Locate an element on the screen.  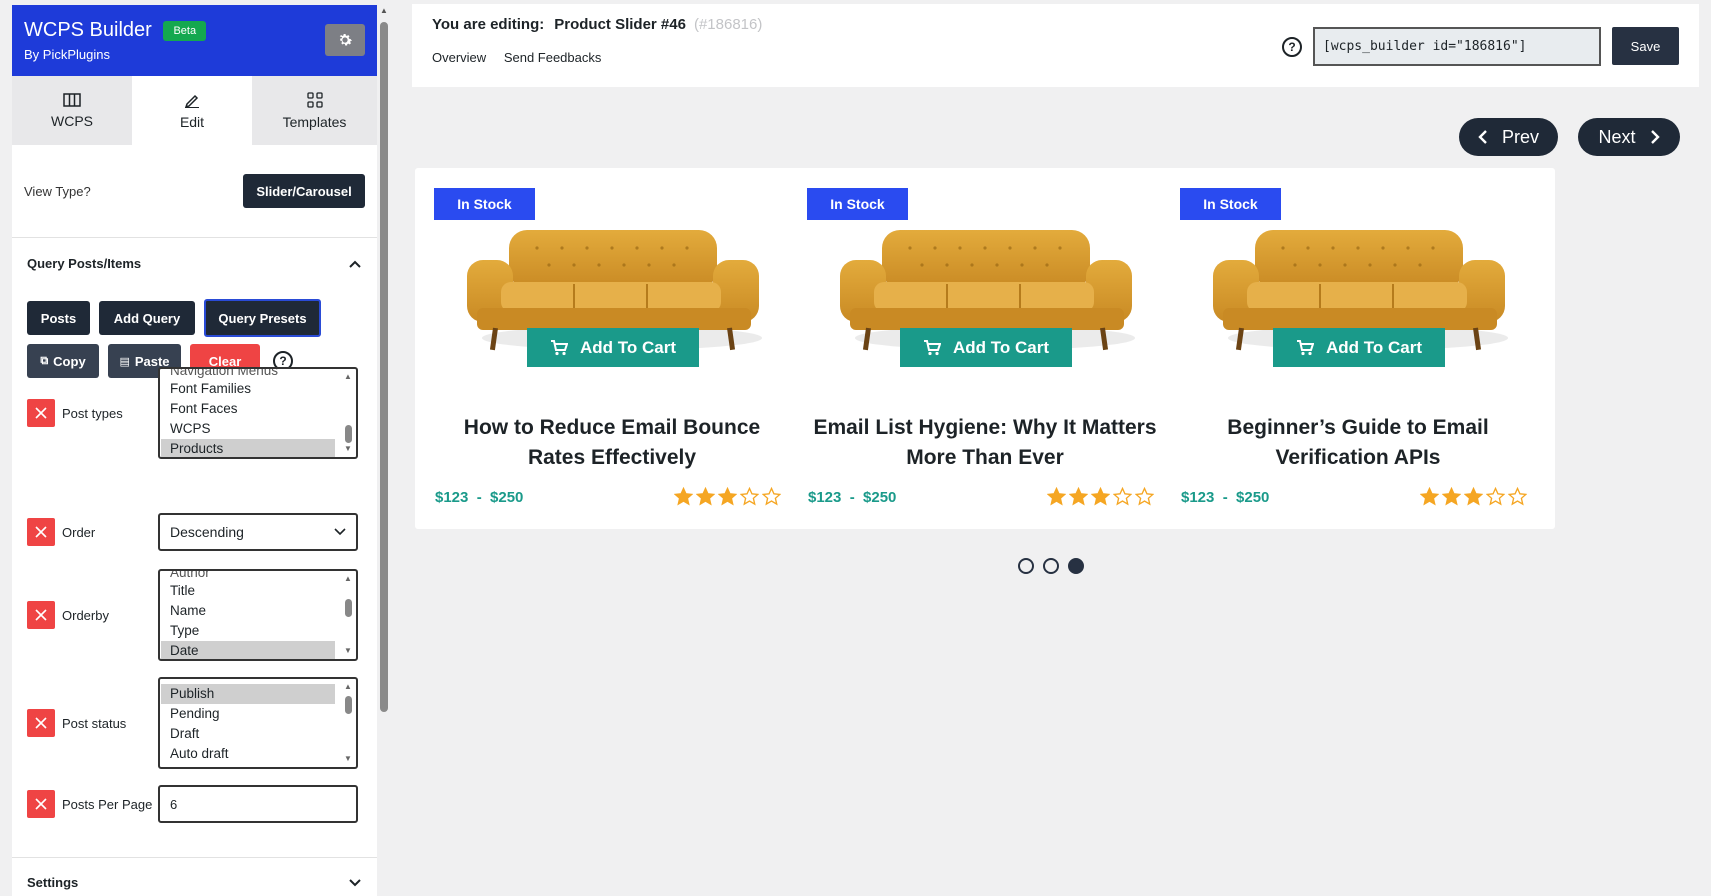
close-icon is located at coordinates (41, 723).